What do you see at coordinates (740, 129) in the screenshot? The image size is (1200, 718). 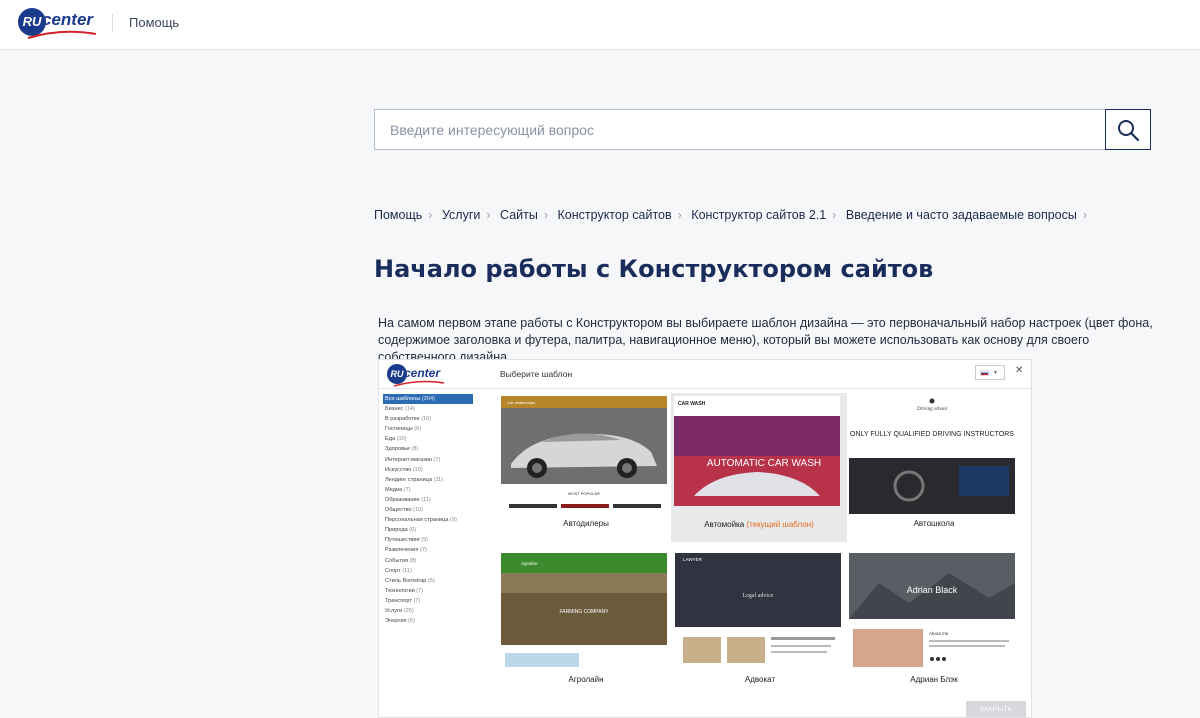 I see `search-input` at bounding box center [740, 129].